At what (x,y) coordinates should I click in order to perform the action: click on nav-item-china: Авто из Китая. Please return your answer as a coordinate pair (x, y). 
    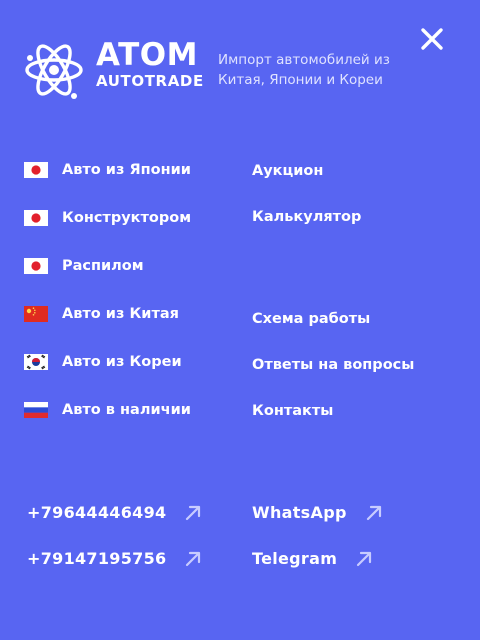
    Looking at the image, I should click on (101, 314).